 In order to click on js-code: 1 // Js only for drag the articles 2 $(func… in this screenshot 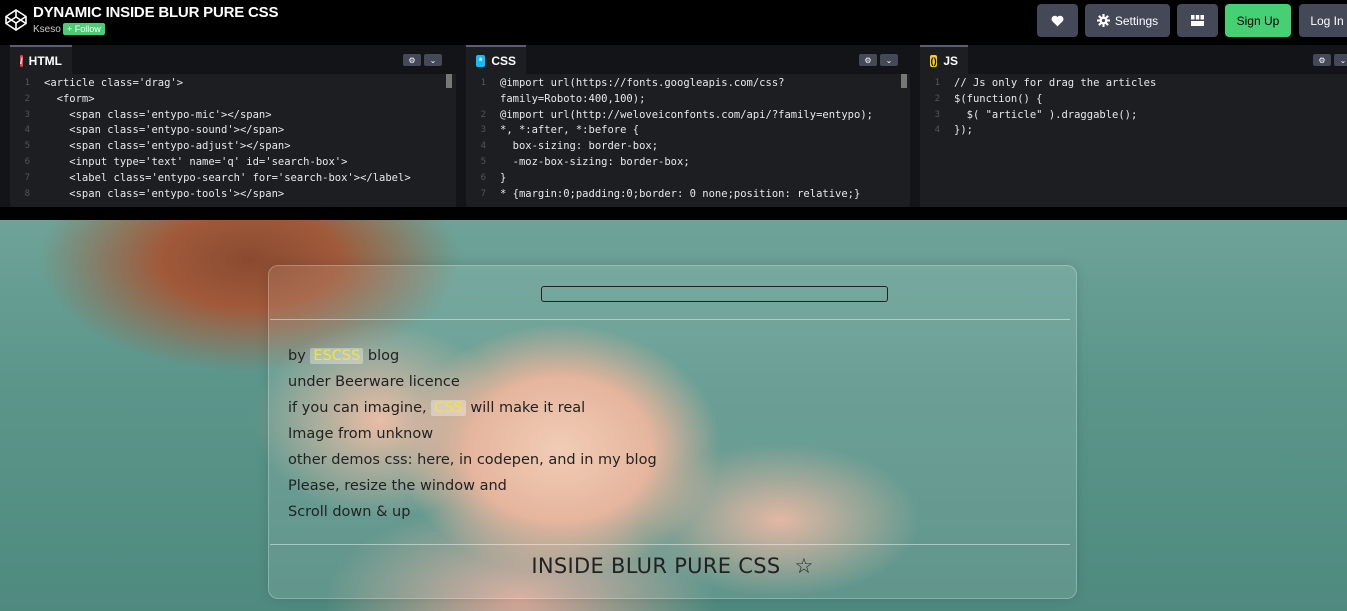, I will do `click(1133, 141)`.